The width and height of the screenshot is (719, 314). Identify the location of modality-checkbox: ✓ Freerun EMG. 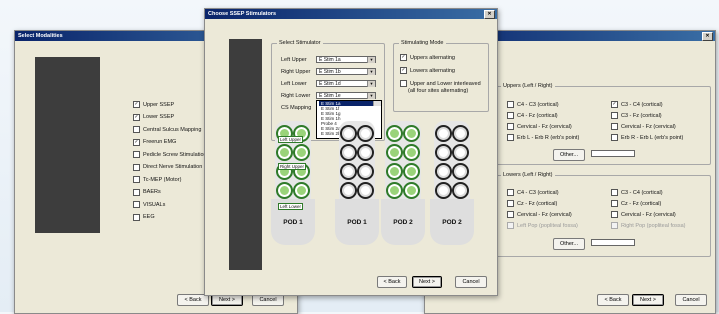
(154, 142).